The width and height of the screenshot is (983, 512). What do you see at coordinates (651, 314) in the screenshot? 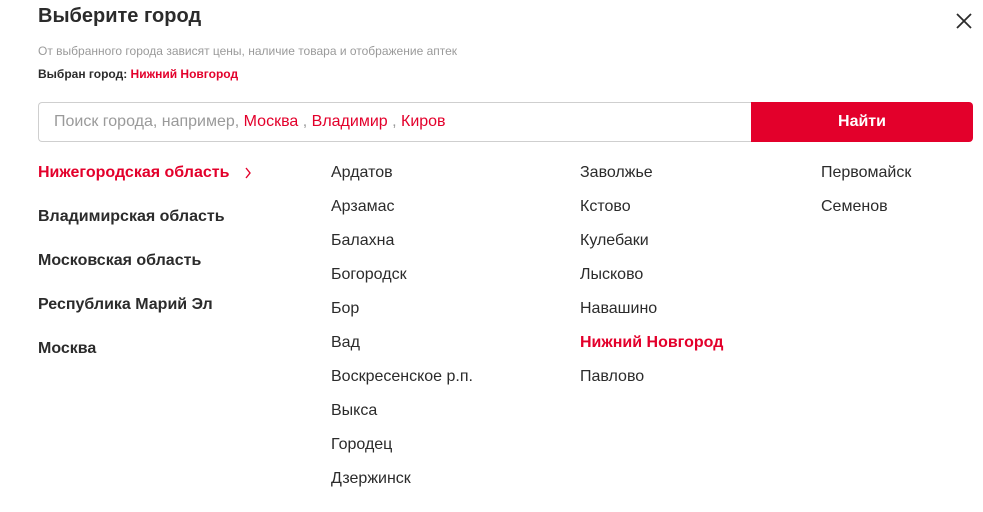
I see `city-item: Навашино` at bounding box center [651, 314].